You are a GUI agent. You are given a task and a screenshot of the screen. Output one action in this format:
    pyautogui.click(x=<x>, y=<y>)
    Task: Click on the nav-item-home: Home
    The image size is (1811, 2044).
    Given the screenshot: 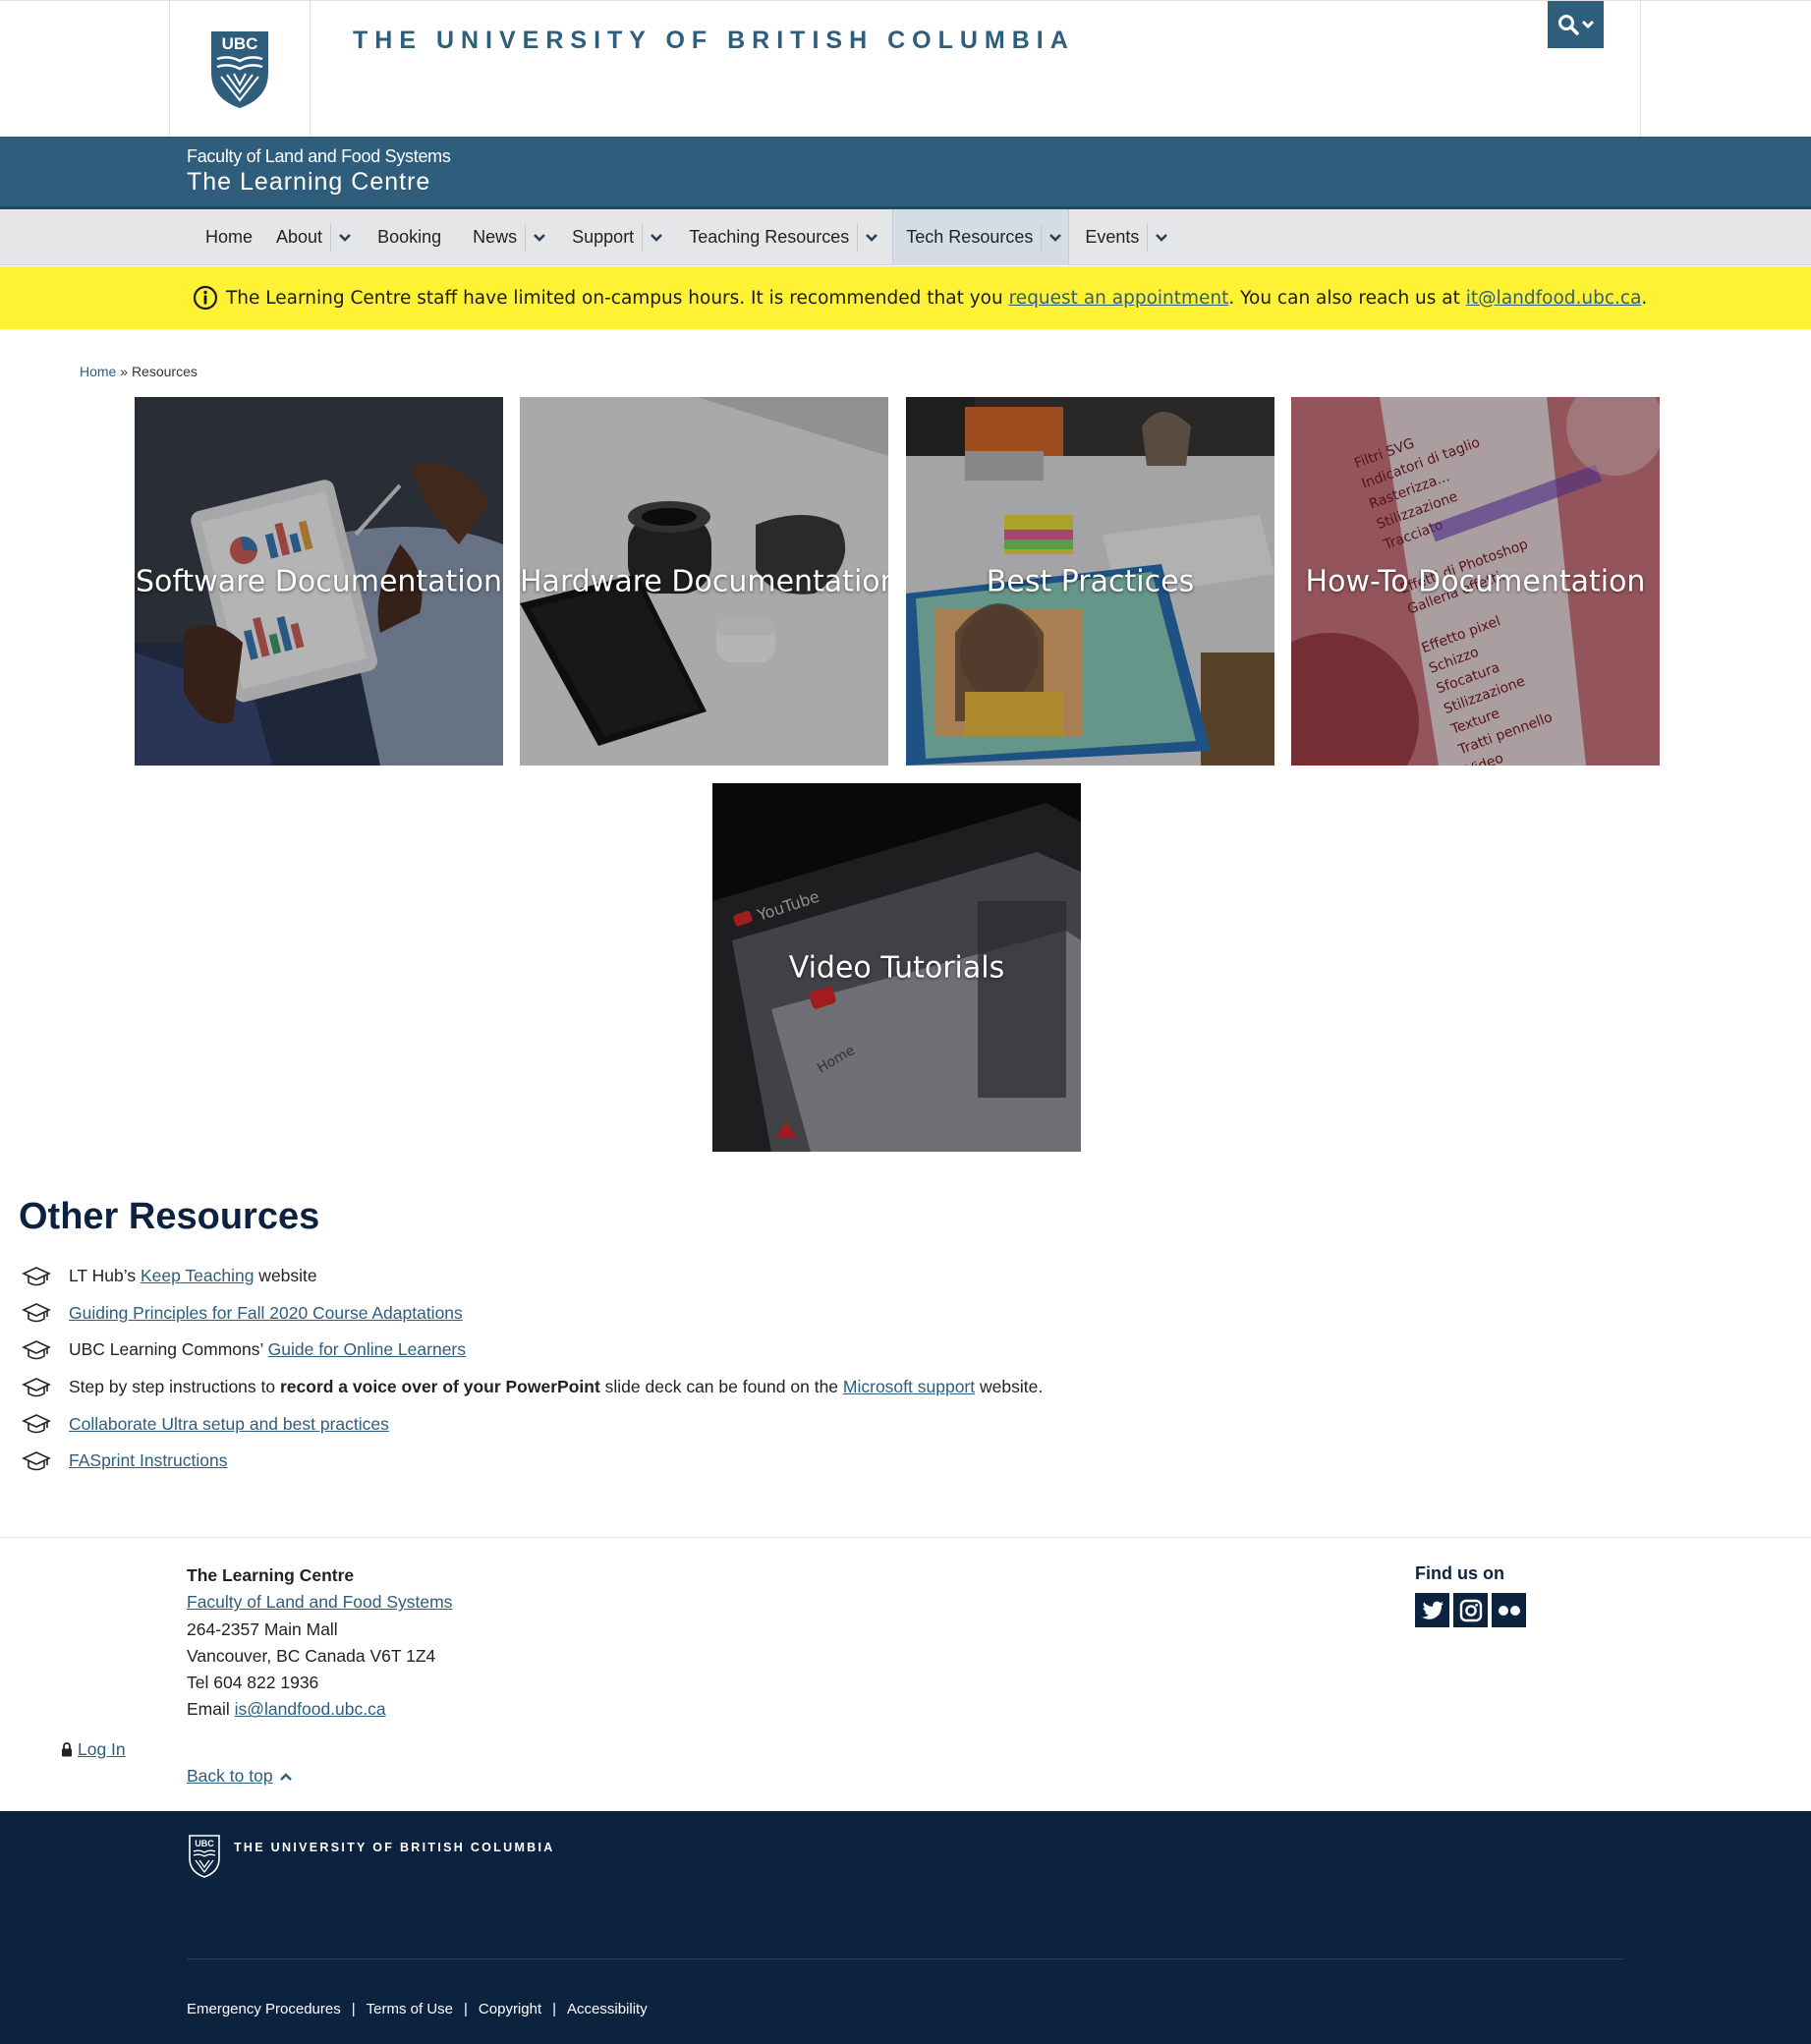 What is the action you would take?
    pyautogui.click(x=225, y=237)
    